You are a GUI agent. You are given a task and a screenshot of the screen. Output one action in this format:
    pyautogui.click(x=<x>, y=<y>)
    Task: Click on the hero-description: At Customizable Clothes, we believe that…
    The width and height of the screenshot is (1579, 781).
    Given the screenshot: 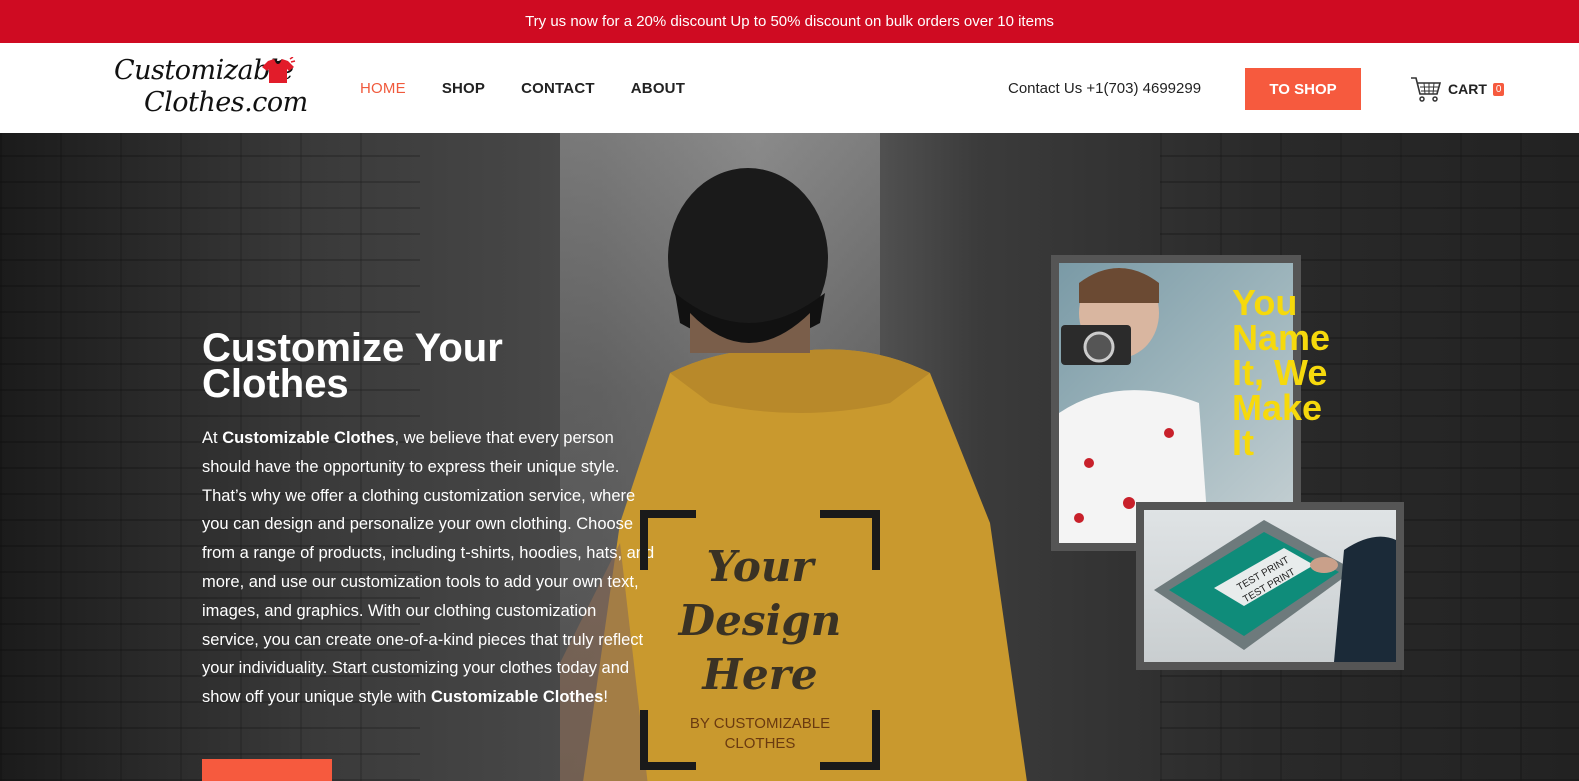 What is the action you would take?
    pyautogui.click(x=429, y=568)
    